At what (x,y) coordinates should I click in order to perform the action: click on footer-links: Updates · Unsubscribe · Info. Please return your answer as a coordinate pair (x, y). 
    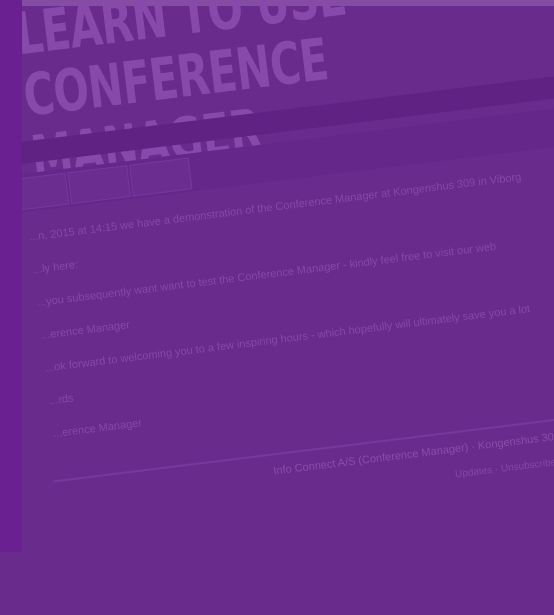
    Looking at the image, I should click on (504, 467).